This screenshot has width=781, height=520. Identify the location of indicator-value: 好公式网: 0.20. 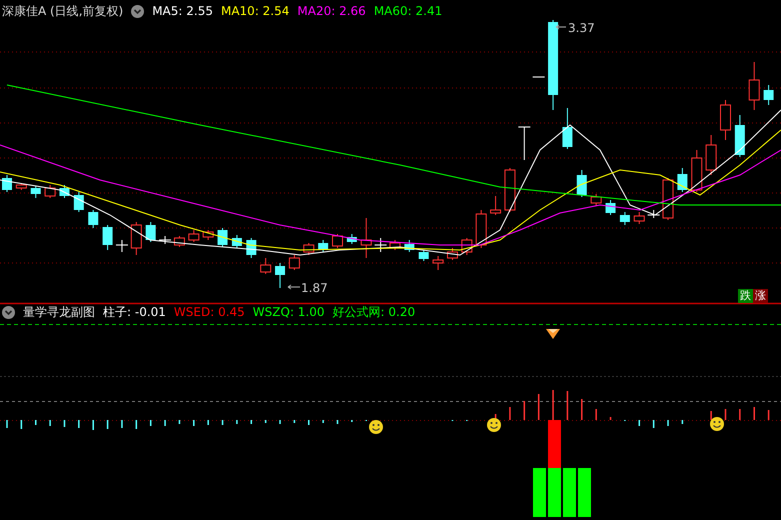
(374, 312).